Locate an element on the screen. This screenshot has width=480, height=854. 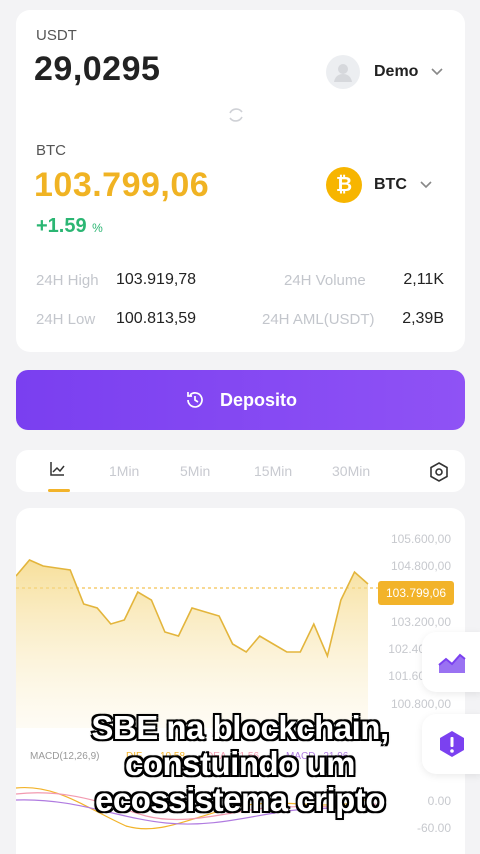
price-change-value: +1.59 is located at coordinates (61, 226).